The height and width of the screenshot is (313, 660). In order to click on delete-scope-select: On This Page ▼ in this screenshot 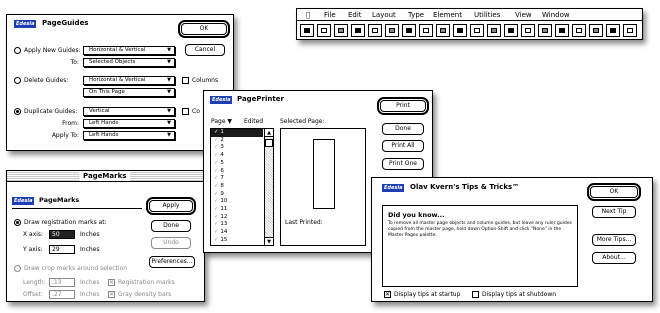, I will do `click(129, 92)`.